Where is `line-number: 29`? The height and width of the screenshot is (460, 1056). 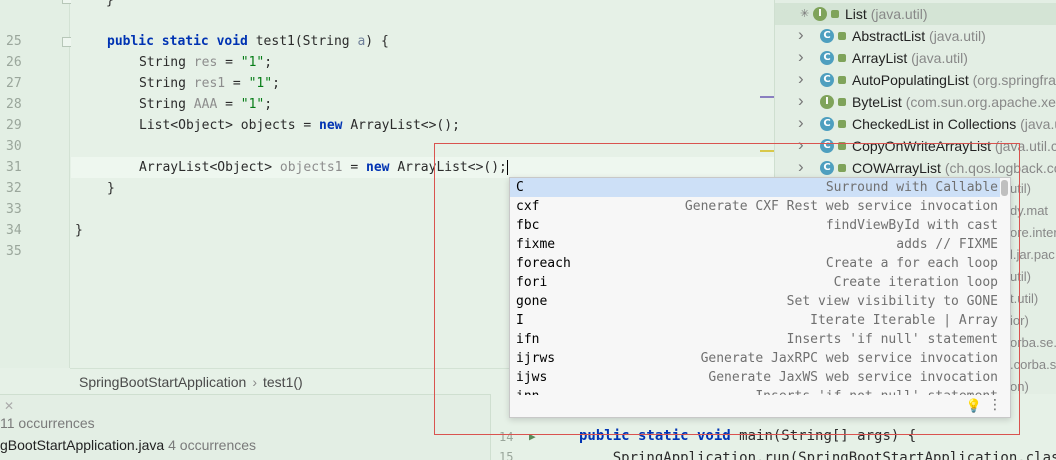
line-number: 29 is located at coordinates (14, 125).